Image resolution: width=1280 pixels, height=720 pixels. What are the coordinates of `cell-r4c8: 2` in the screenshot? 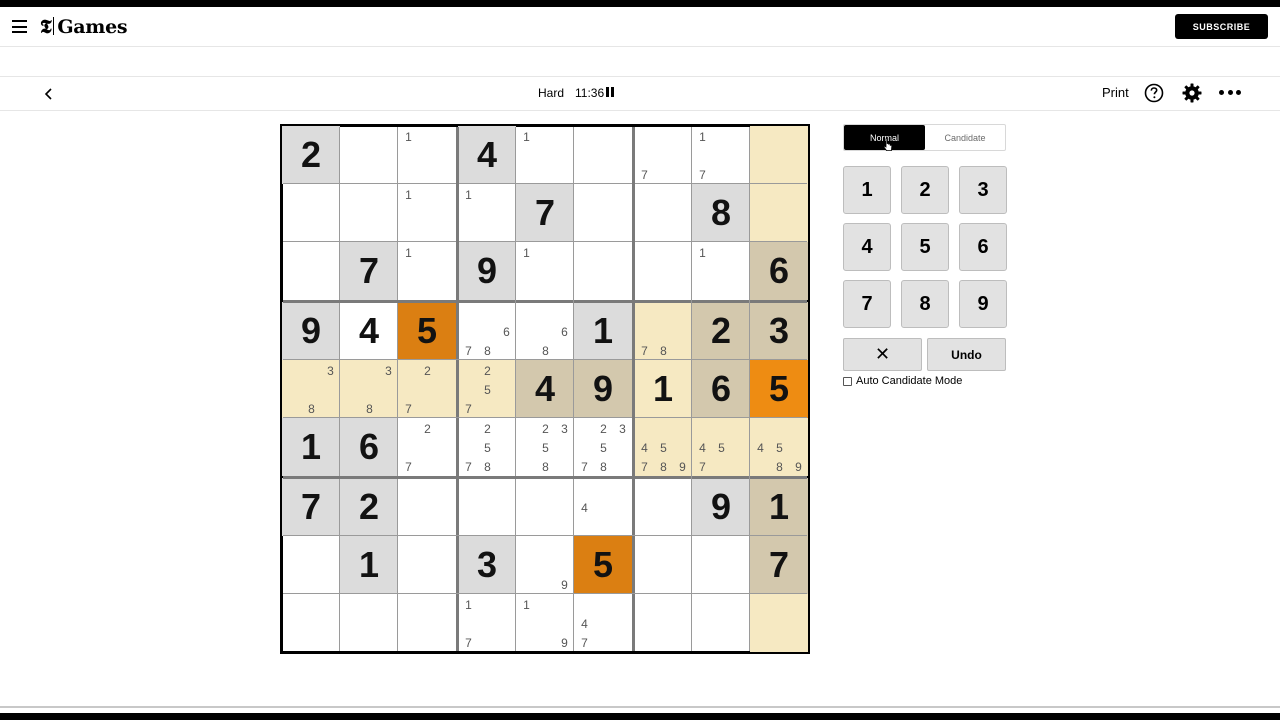 It's located at (721, 331).